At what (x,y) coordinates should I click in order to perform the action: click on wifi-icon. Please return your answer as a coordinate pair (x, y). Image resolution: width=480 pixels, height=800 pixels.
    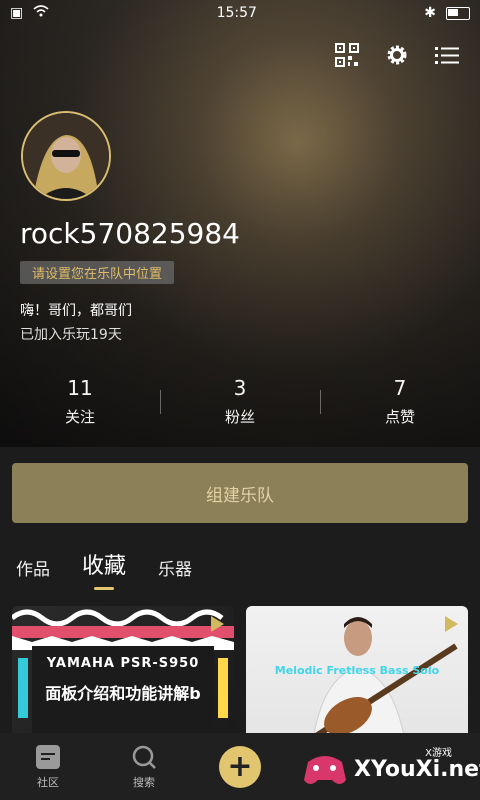
    Looking at the image, I should click on (41, 13).